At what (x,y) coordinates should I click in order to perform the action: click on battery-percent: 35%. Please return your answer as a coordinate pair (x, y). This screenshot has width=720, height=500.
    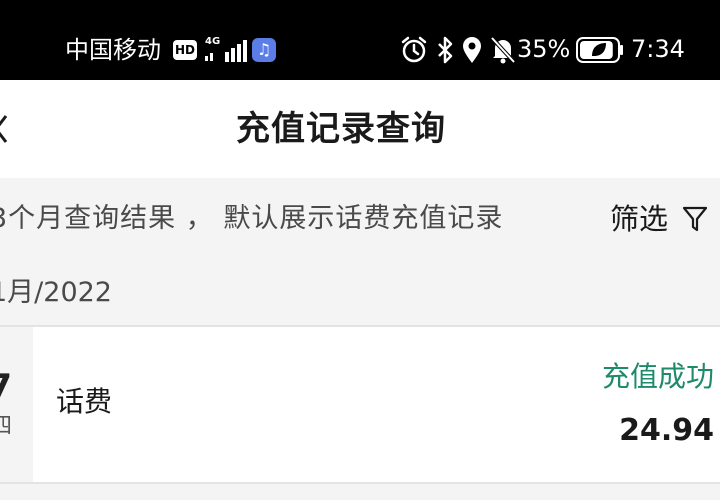
    Looking at the image, I should click on (544, 49).